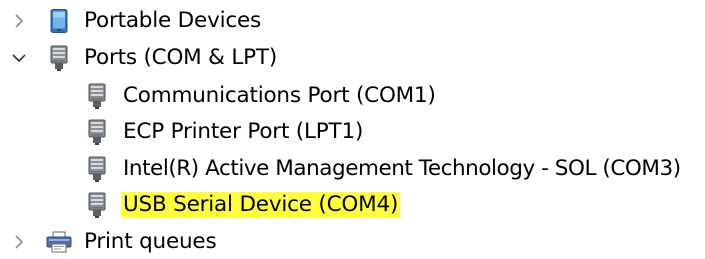 The width and height of the screenshot is (705, 259). Describe the element at coordinates (243, 131) in the screenshot. I see `tree-node-label: ECP Printer Port (LPT1)` at that location.